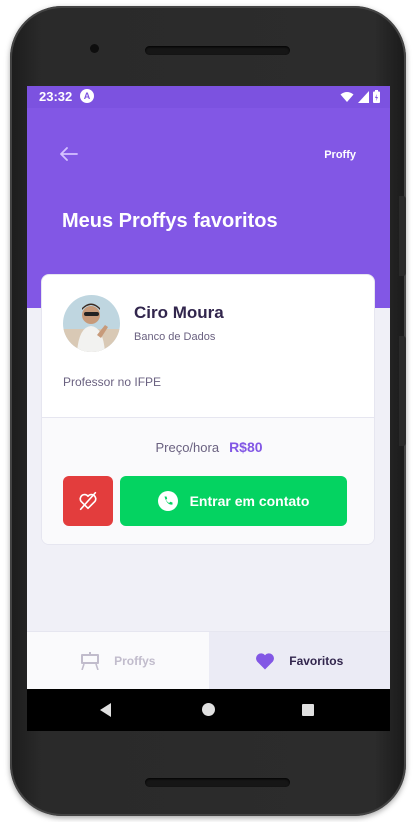 The image size is (414, 822). What do you see at coordinates (94, 48) in the screenshot?
I see `front-camera` at bounding box center [94, 48].